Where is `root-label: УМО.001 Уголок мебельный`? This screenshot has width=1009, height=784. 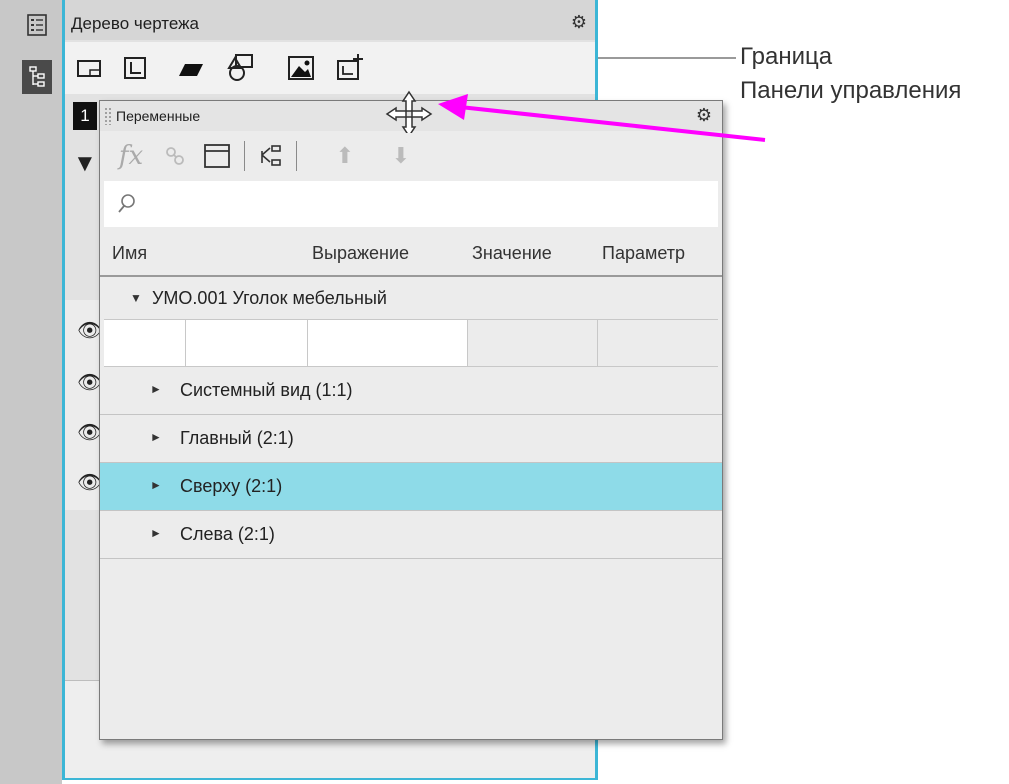
root-label: УМО.001 Уголок мебельный is located at coordinates (269, 298).